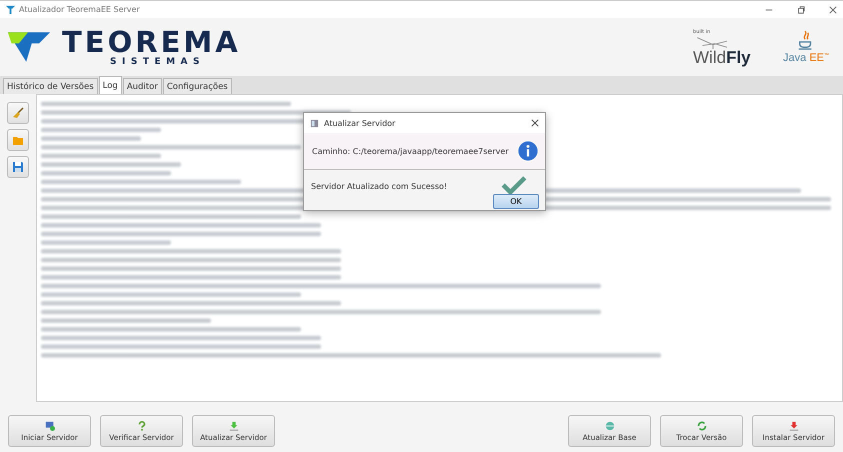 The image size is (843, 452). Describe the element at coordinates (609, 425) in the screenshot. I see `database-icon` at that location.